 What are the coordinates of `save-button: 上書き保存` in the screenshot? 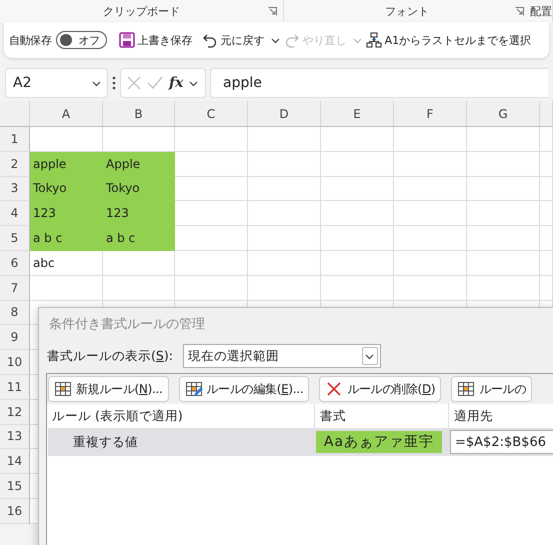 It's located at (156, 40).